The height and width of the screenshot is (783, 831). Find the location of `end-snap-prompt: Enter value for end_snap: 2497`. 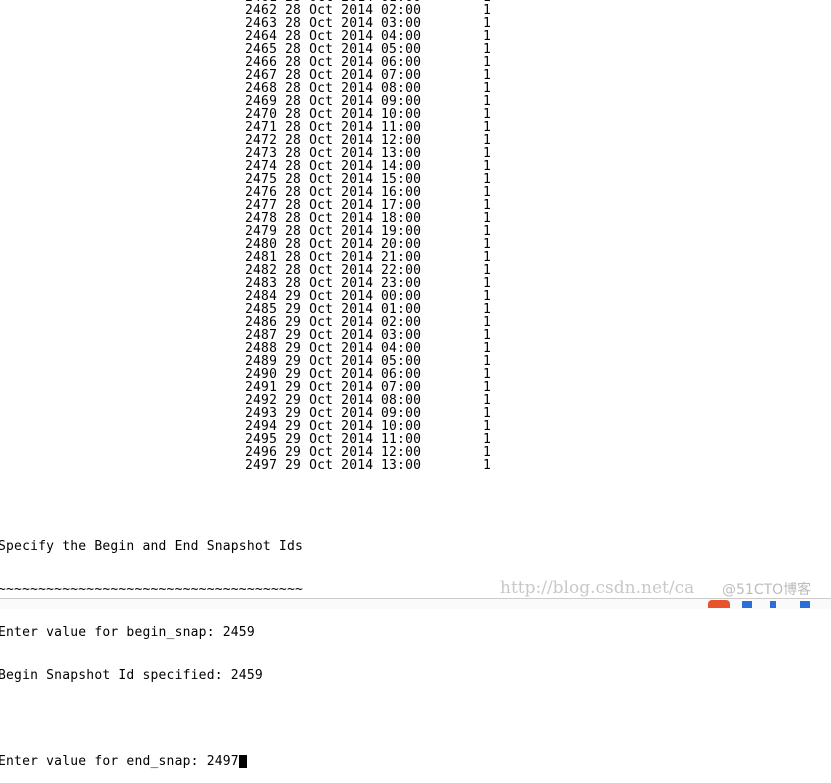

end-snap-prompt: Enter value for end_snap: 2497 is located at coordinates (119, 761).